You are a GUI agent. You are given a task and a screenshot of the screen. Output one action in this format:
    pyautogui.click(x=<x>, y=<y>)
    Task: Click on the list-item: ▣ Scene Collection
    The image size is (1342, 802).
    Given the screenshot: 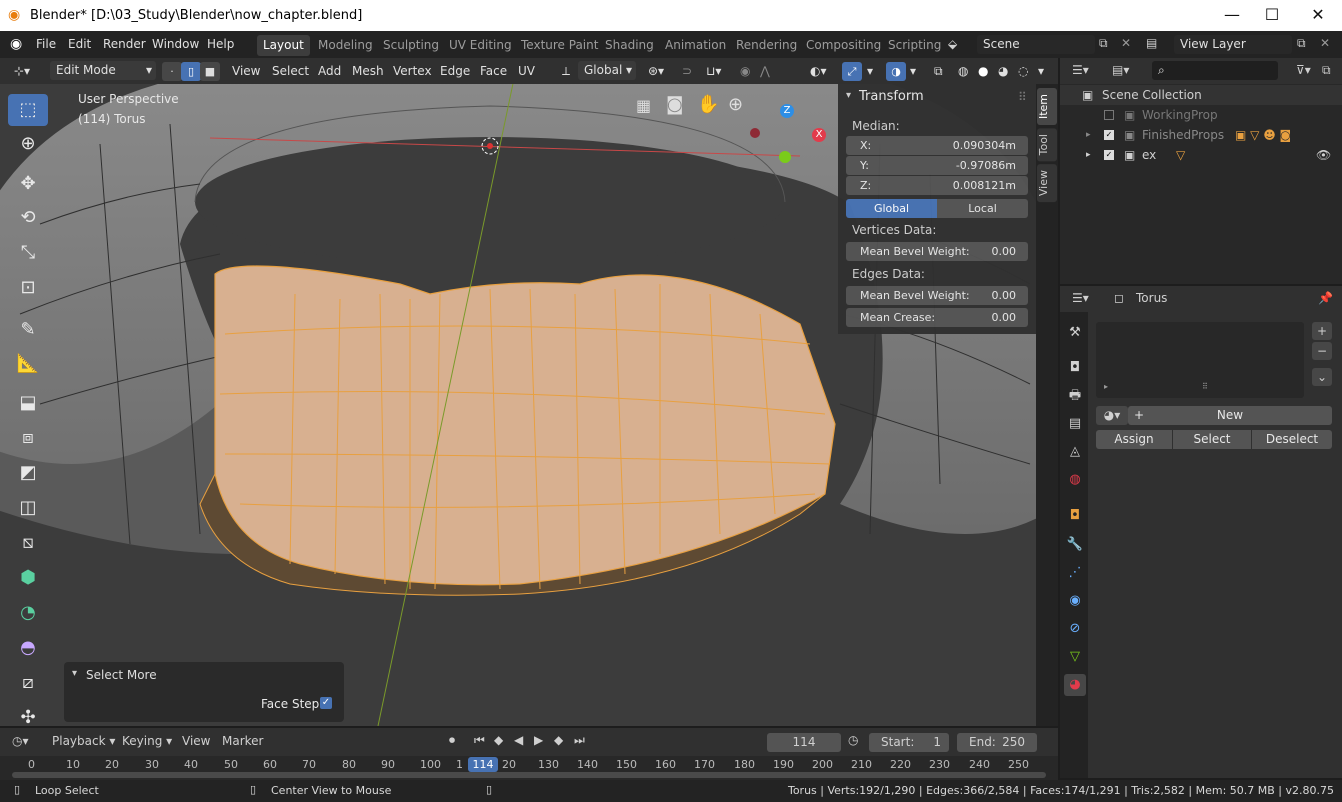 What is the action you would take?
    pyautogui.click(x=1201, y=95)
    